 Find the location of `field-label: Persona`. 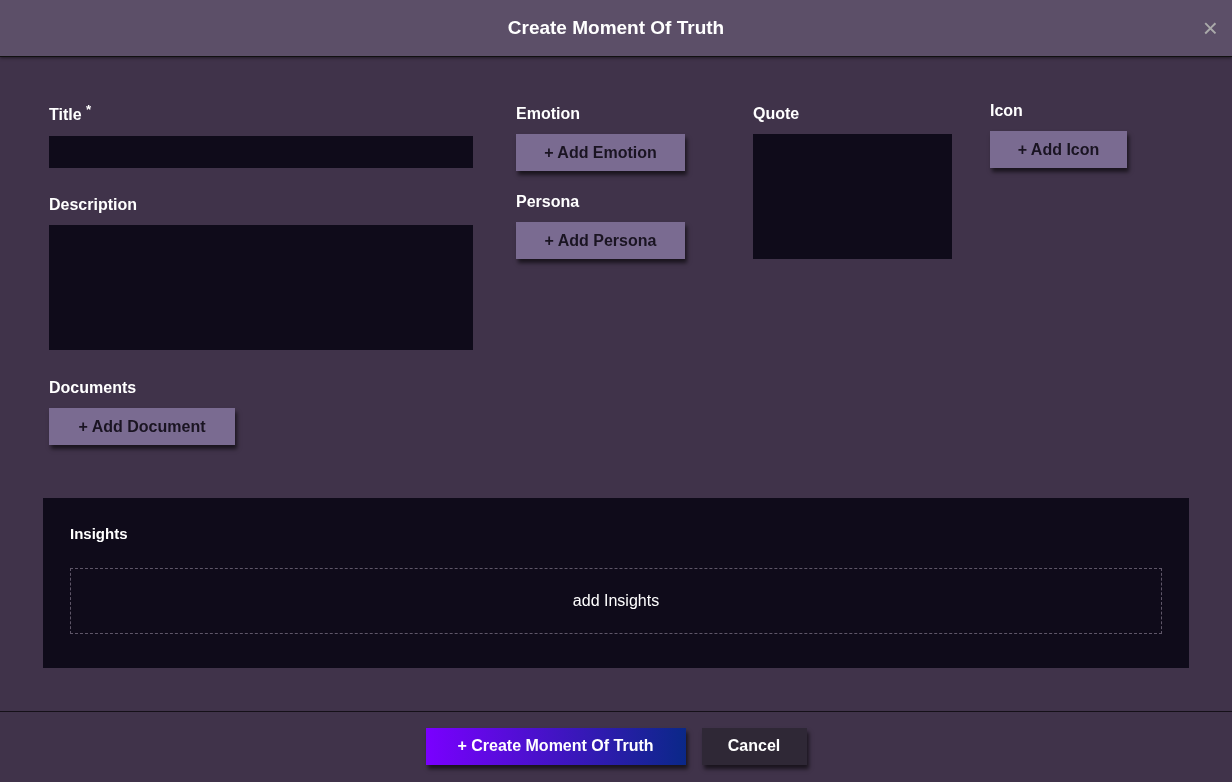

field-label: Persona is located at coordinates (548, 202).